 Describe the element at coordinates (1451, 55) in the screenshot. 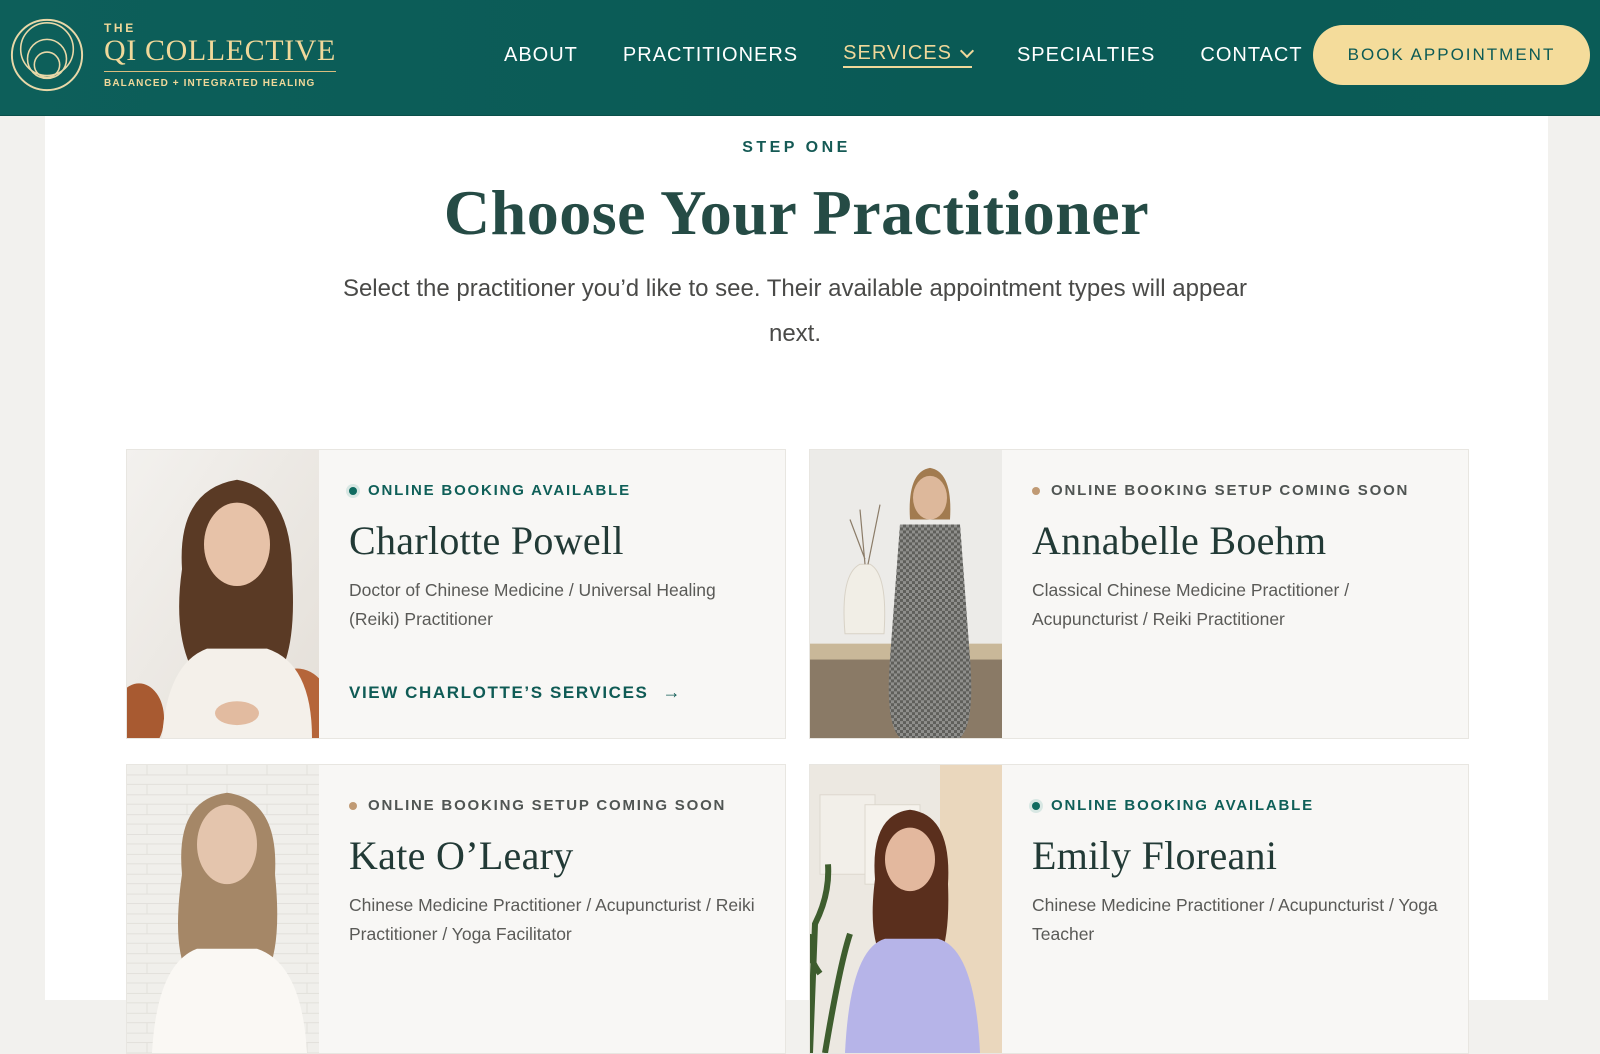

I see `book-appointment-button: BOOK APPOINTMENT` at that location.